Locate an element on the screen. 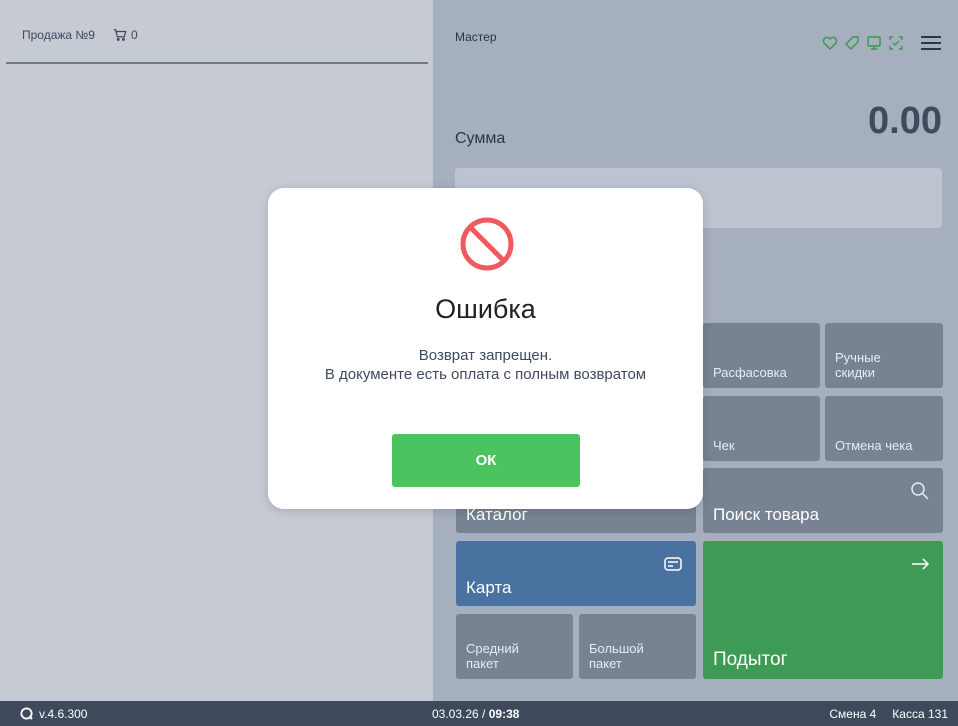  large-bag-button: Большой пакет is located at coordinates (637, 646).